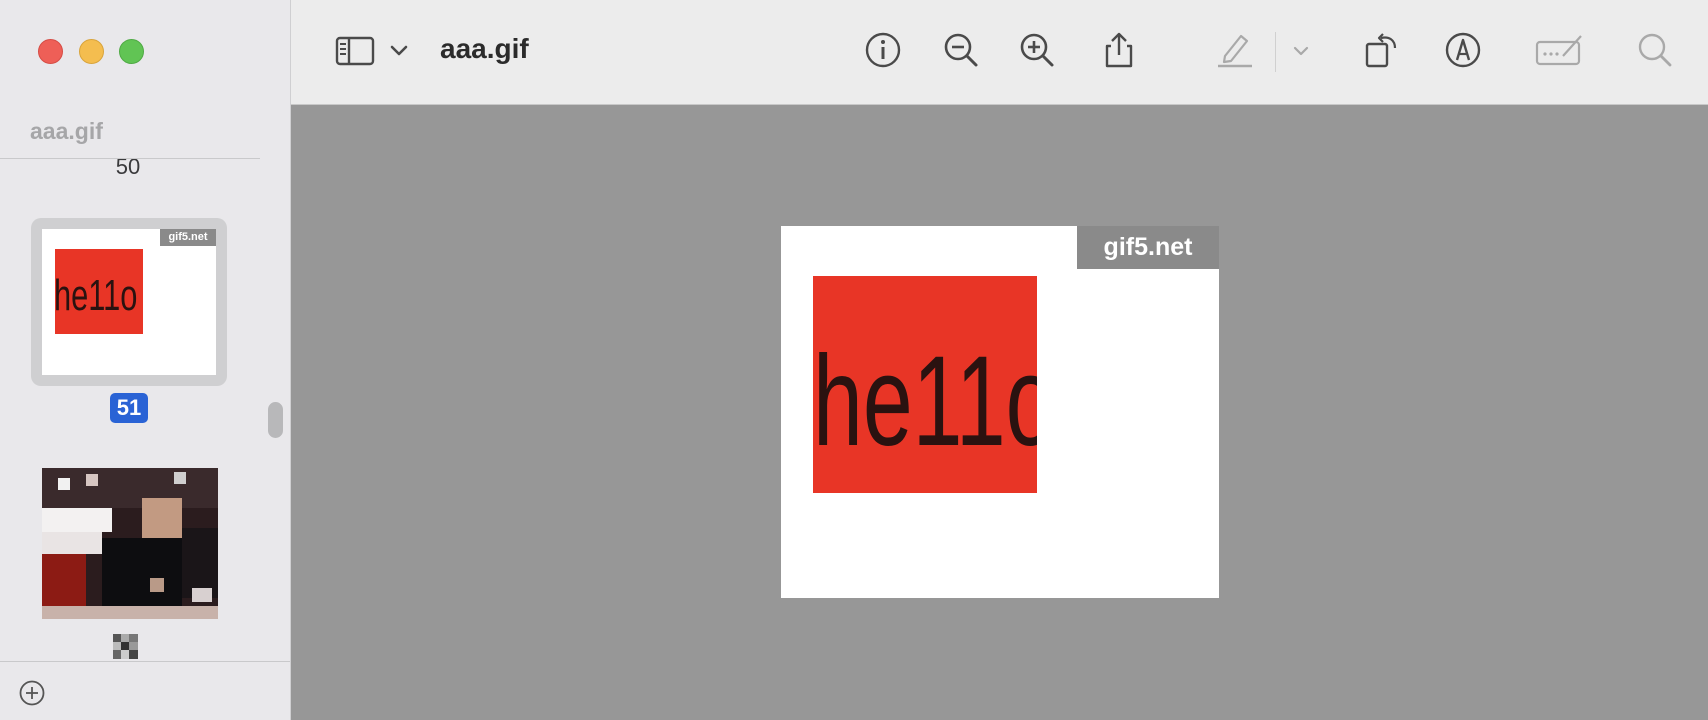 This screenshot has height=720, width=1708. What do you see at coordinates (883, 50) in the screenshot?
I see `info-icon` at bounding box center [883, 50].